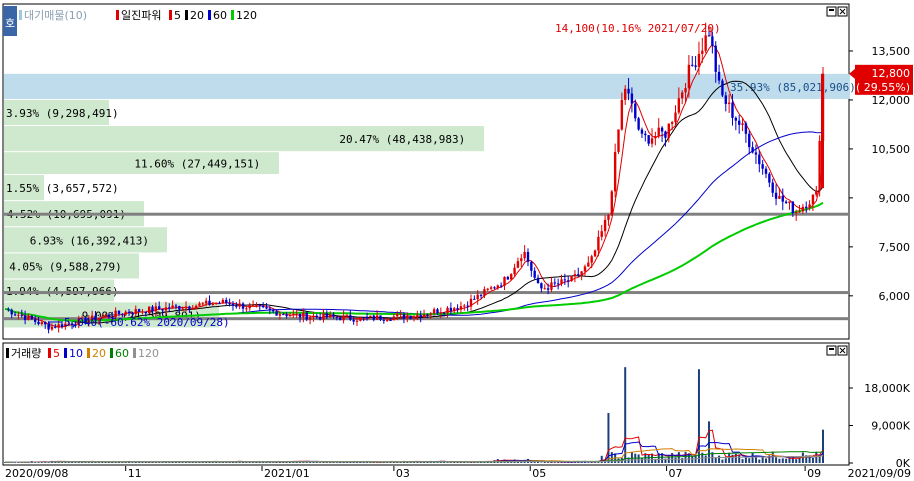 This screenshot has width=914, height=481. I want to click on current-price-label: 12,800, so click(891, 73).